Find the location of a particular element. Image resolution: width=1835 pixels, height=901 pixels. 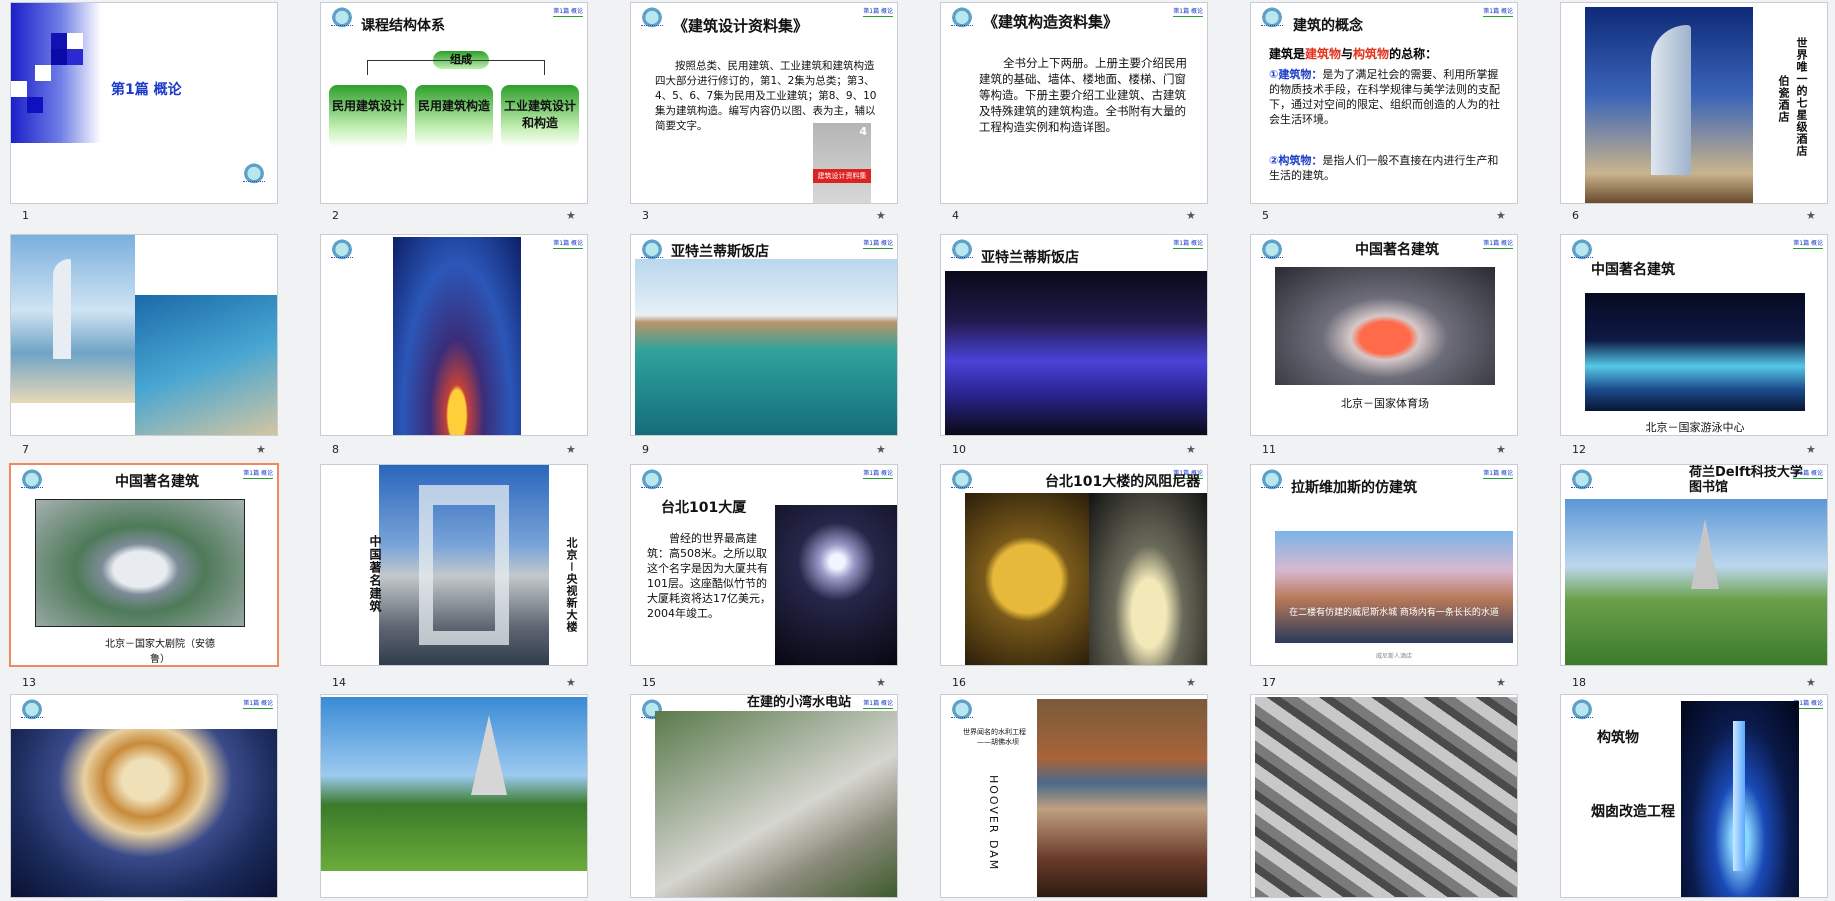

slide-thumbnail-12: 第1篇 概论 中国著名建筑 北京－国家游泳中心 is located at coordinates (1694, 335).